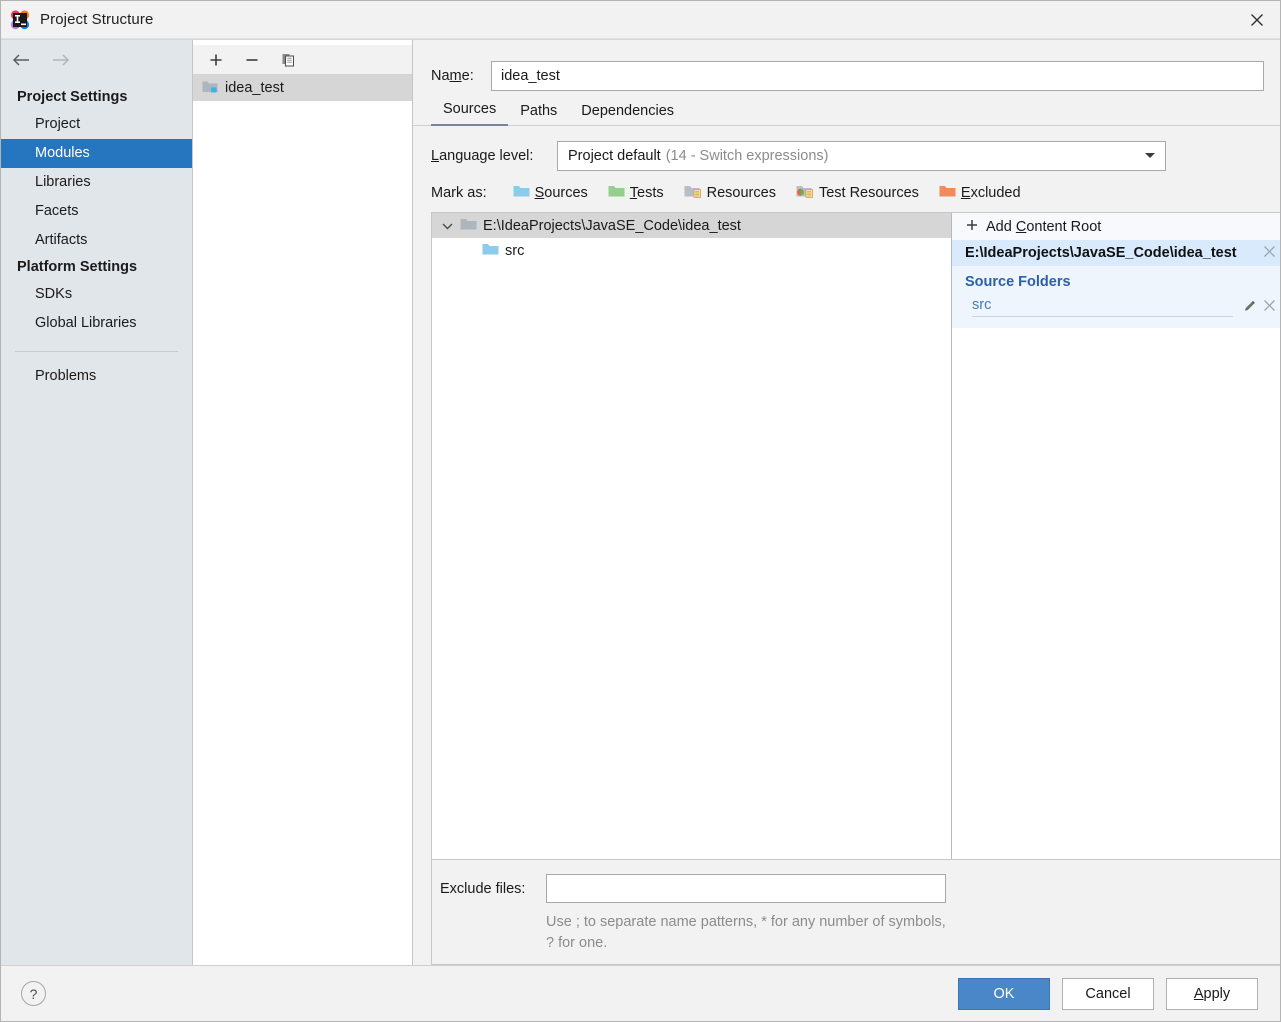 Image resolution: width=1281 pixels, height=1022 pixels. I want to click on tree-row: src, so click(691, 250).